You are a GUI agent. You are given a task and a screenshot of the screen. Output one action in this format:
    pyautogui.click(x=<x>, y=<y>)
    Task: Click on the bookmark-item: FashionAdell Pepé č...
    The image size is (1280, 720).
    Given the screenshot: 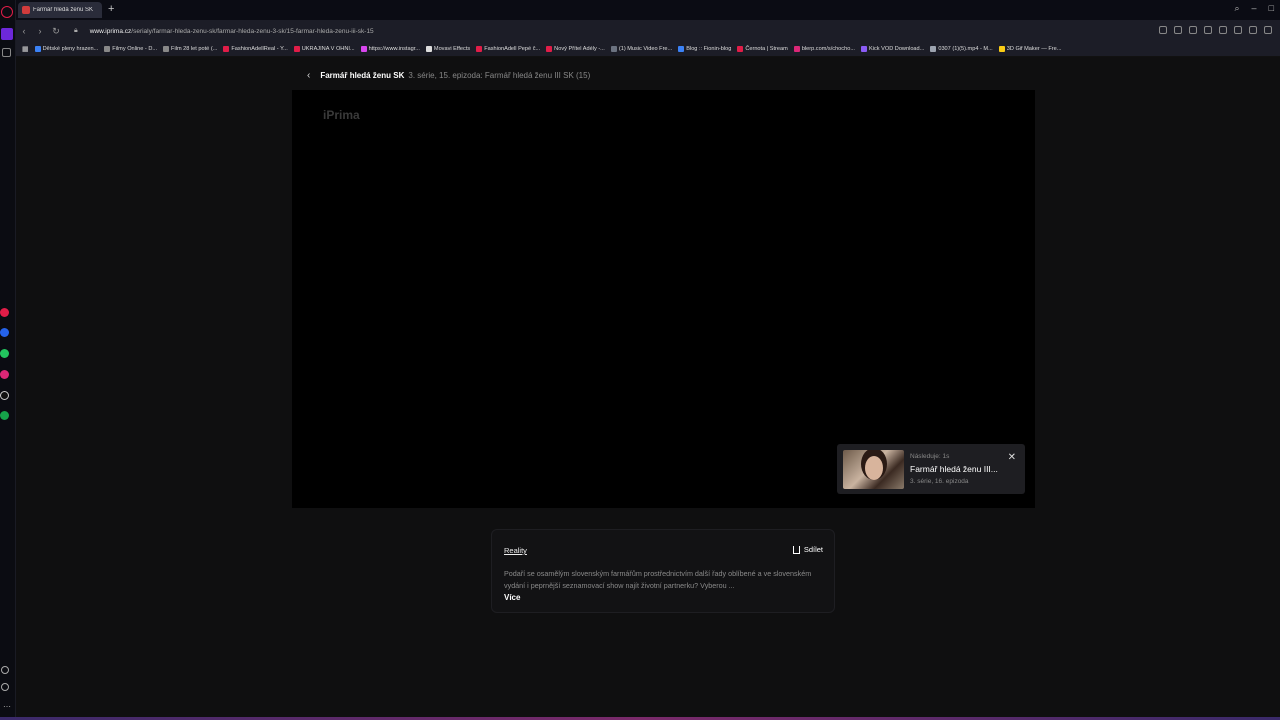 What is the action you would take?
    pyautogui.click(x=508, y=49)
    